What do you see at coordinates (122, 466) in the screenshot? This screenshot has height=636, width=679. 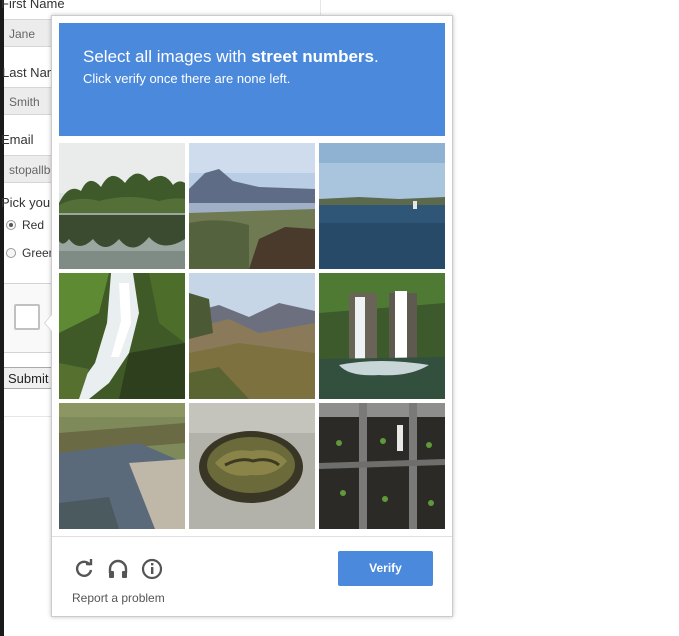 I see `image-tile-creek` at bounding box center [122, 466].